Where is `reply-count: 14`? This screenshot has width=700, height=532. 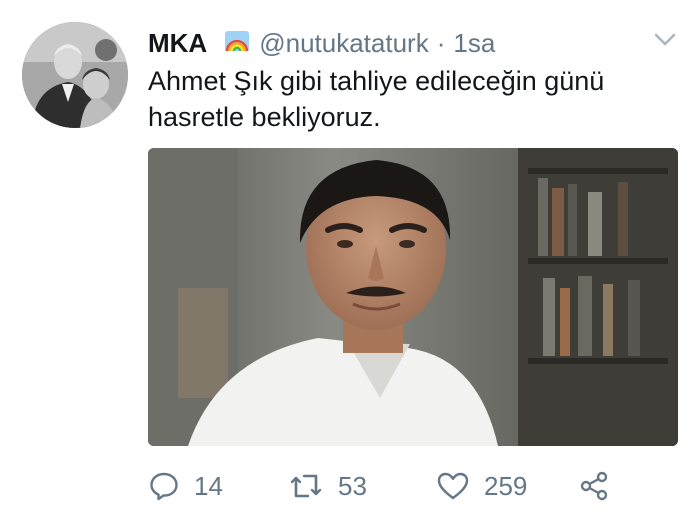
reply-count: 14 is located at coordinates (208, 485).